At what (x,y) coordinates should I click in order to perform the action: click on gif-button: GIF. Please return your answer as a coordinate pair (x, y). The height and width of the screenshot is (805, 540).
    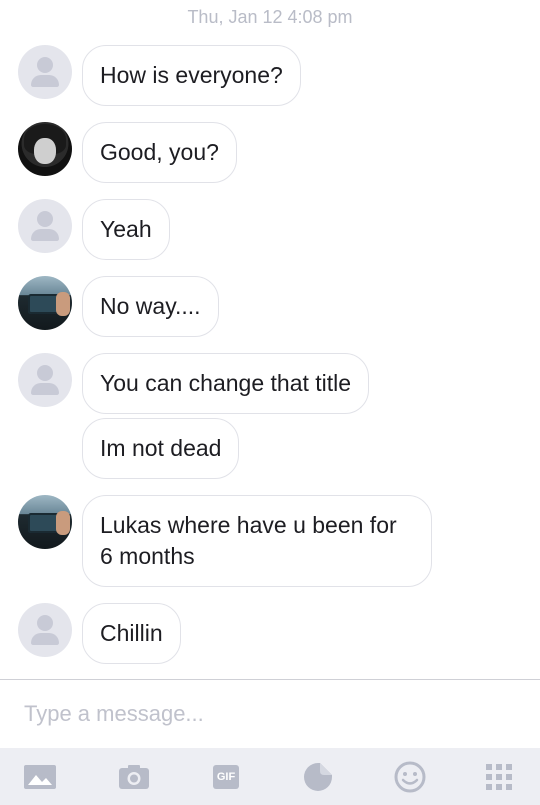
    Looking at the image, I should click on (226, 776).